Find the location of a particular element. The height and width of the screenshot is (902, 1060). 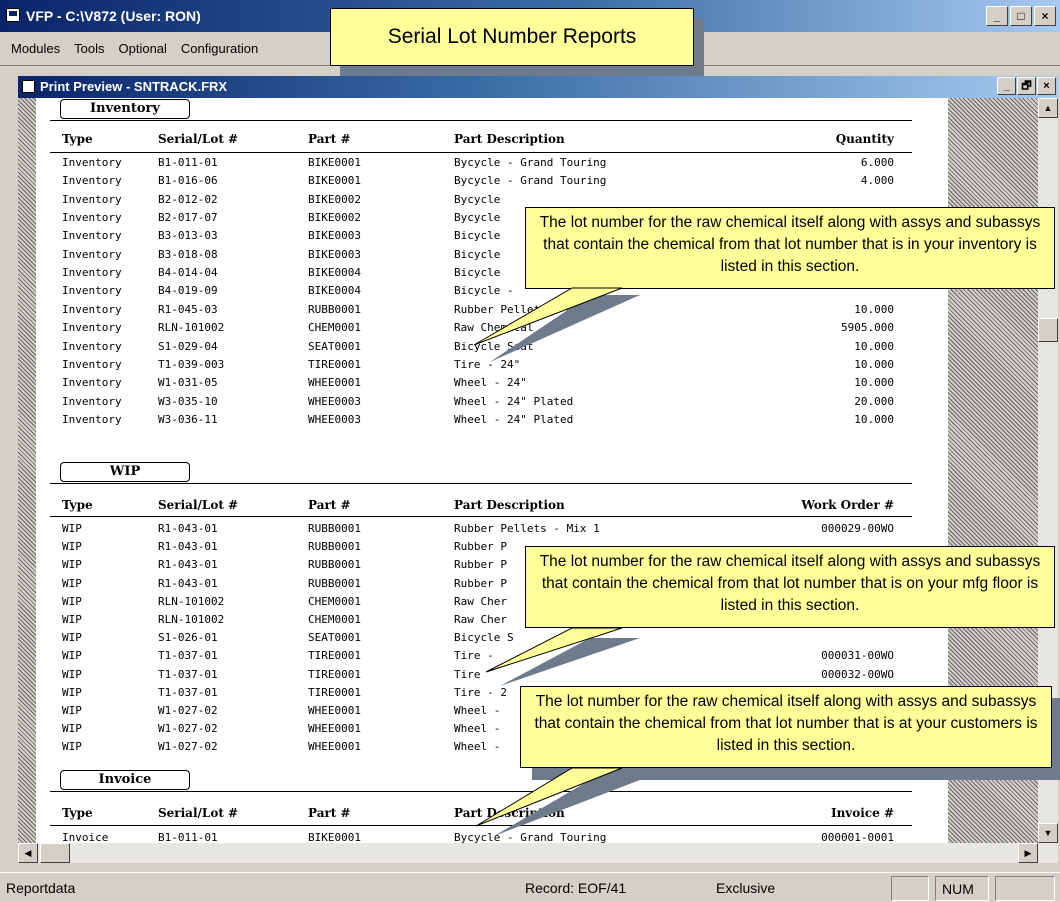

scroll-down-icon: ▼ is located at coordinates (1048, 833).